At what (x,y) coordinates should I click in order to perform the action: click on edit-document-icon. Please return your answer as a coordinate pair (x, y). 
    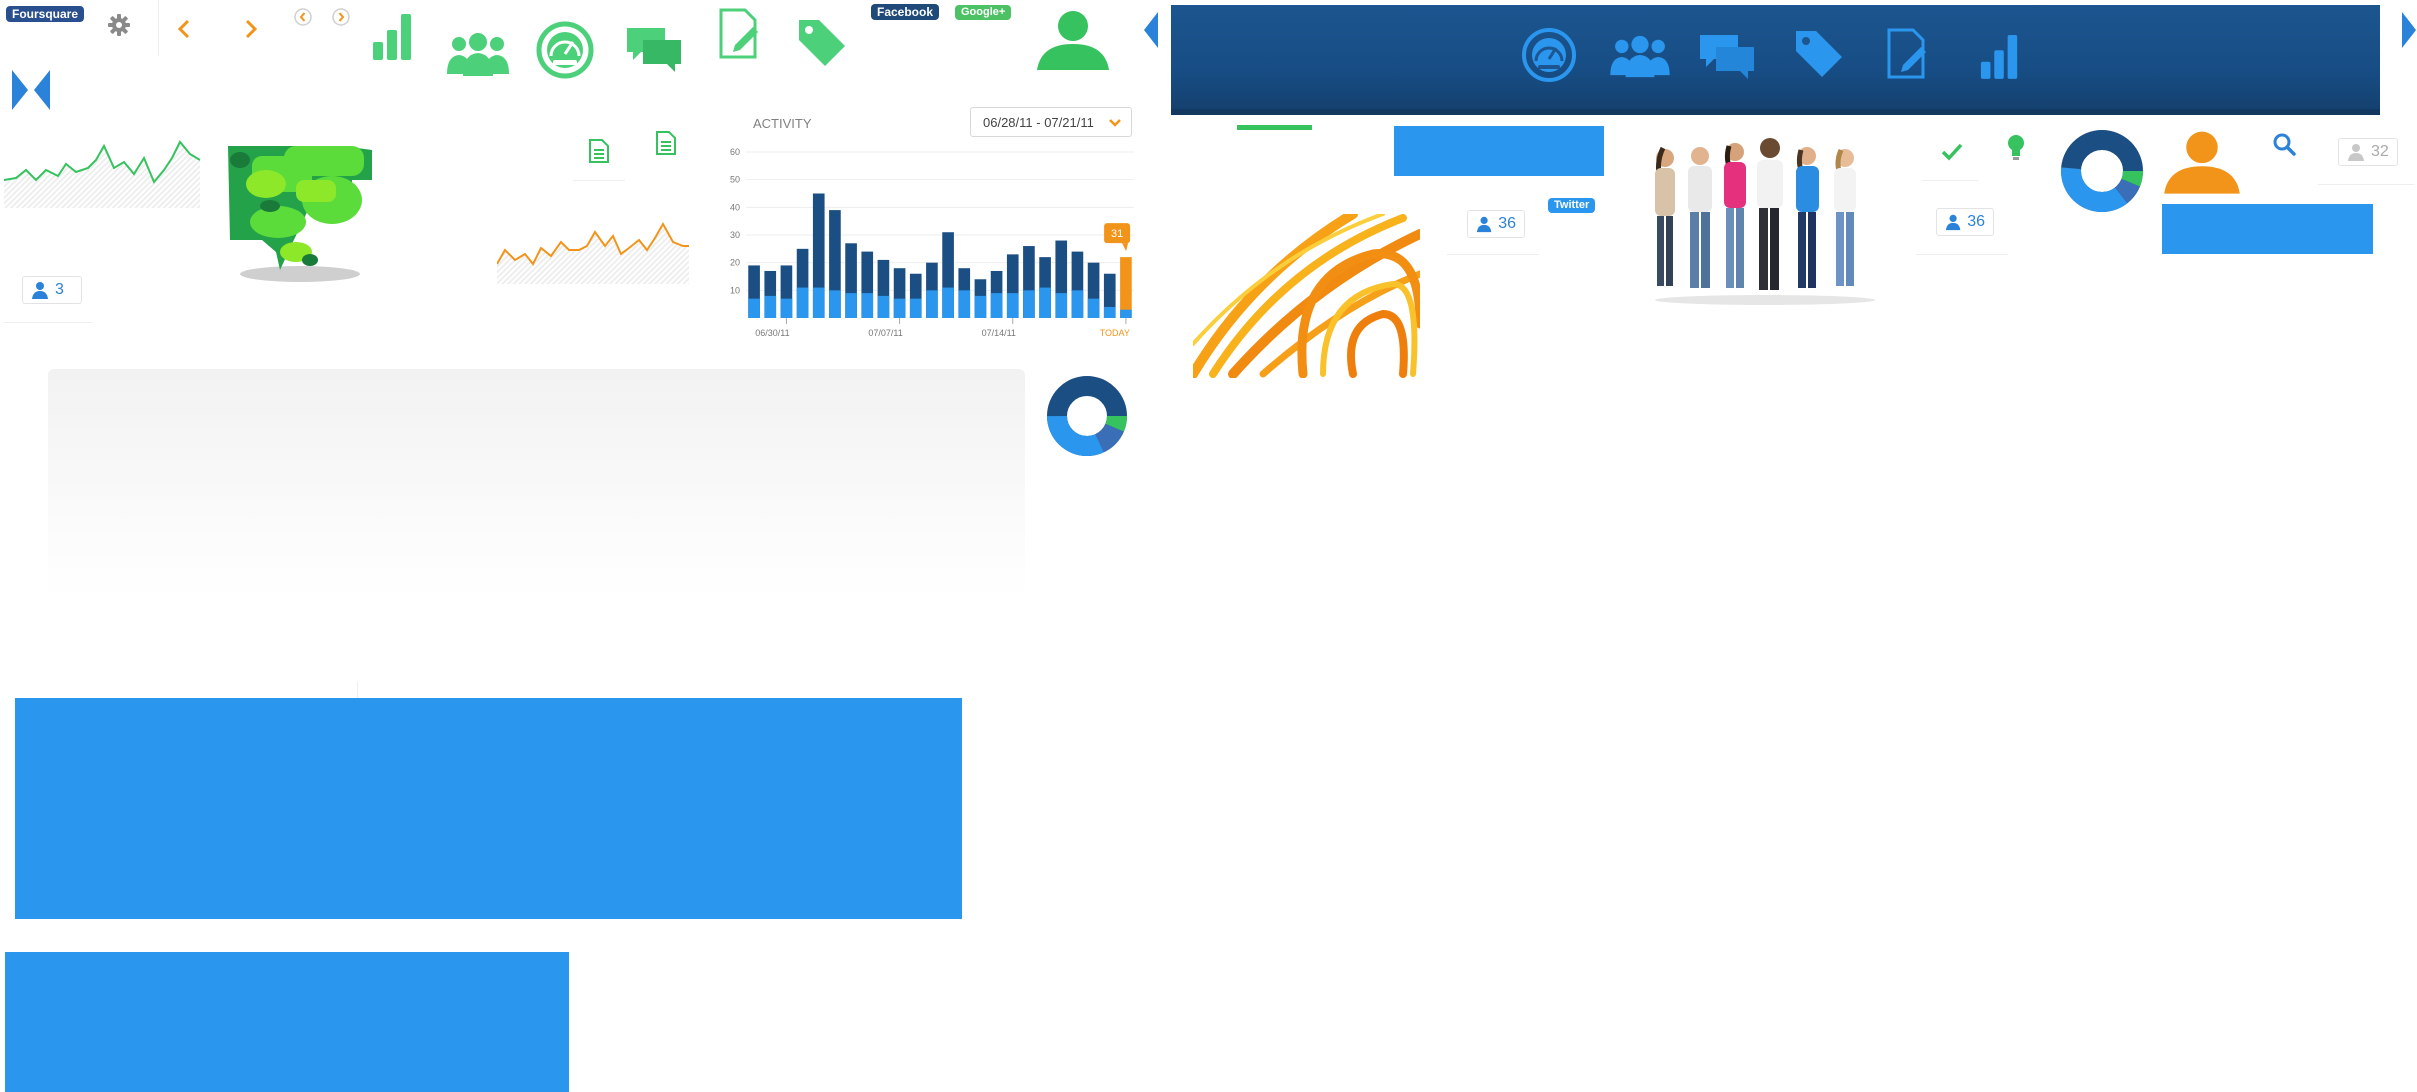
    Looking at the image, I should click on (739, 34).